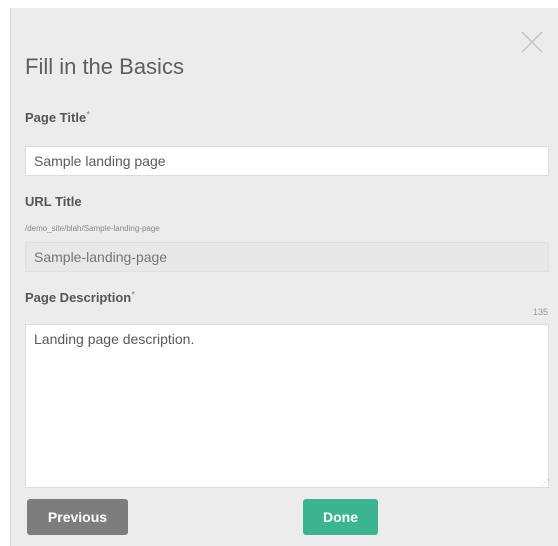 The width and height of the screenshot is (558, 546). I want to click on dialog-title: Fill in the Basics, so click(104, 66).